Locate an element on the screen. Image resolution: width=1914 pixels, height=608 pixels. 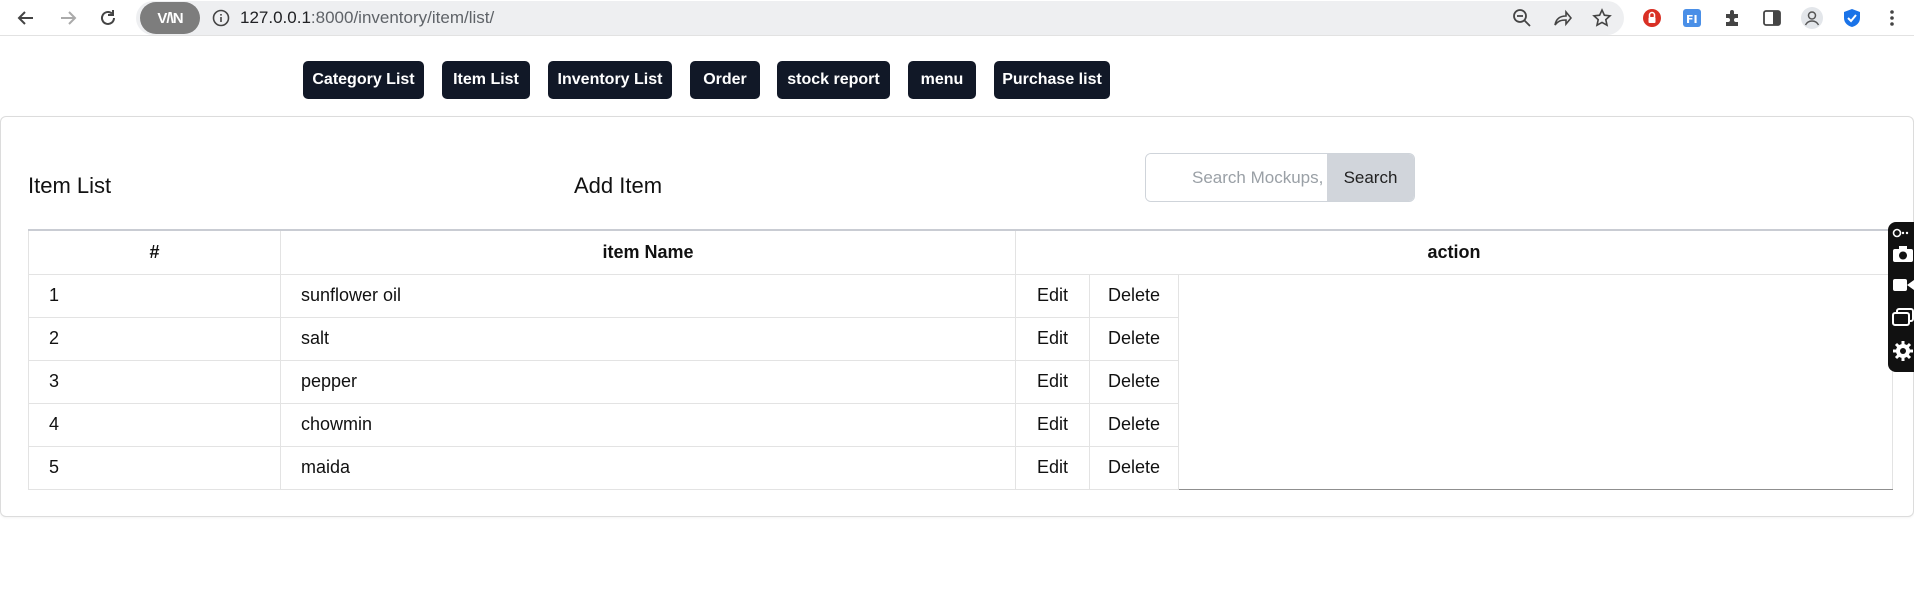
camera-icon is located at coordinates (1903, 255).